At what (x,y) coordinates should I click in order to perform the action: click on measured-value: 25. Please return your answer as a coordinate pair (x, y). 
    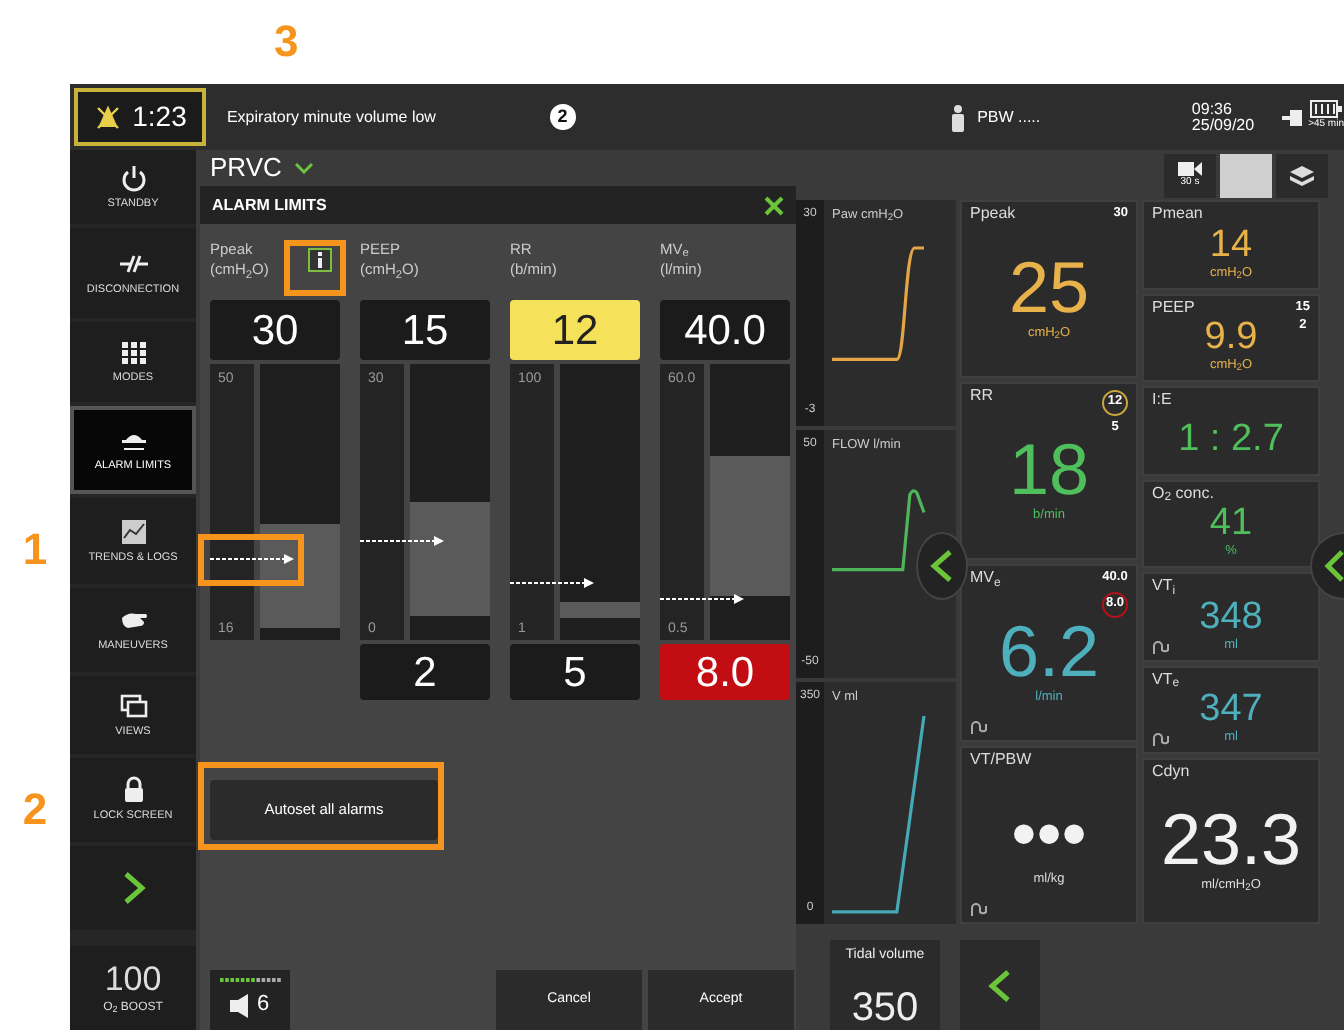
    Looking at the image, I should click on (1049, 288).